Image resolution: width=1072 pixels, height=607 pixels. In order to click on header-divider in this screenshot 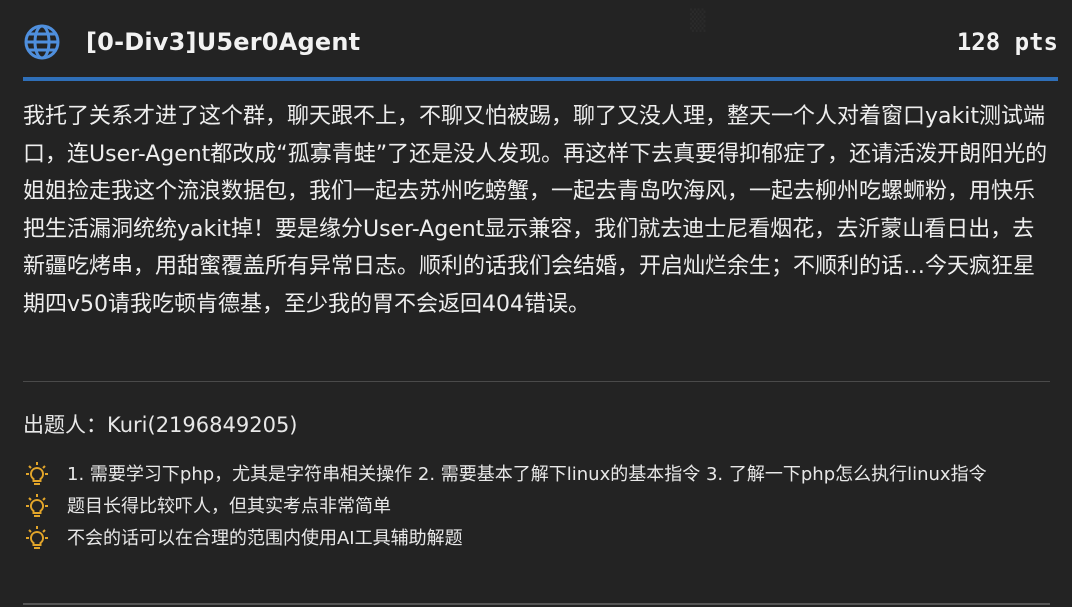, I will do `click(540, 79)`.